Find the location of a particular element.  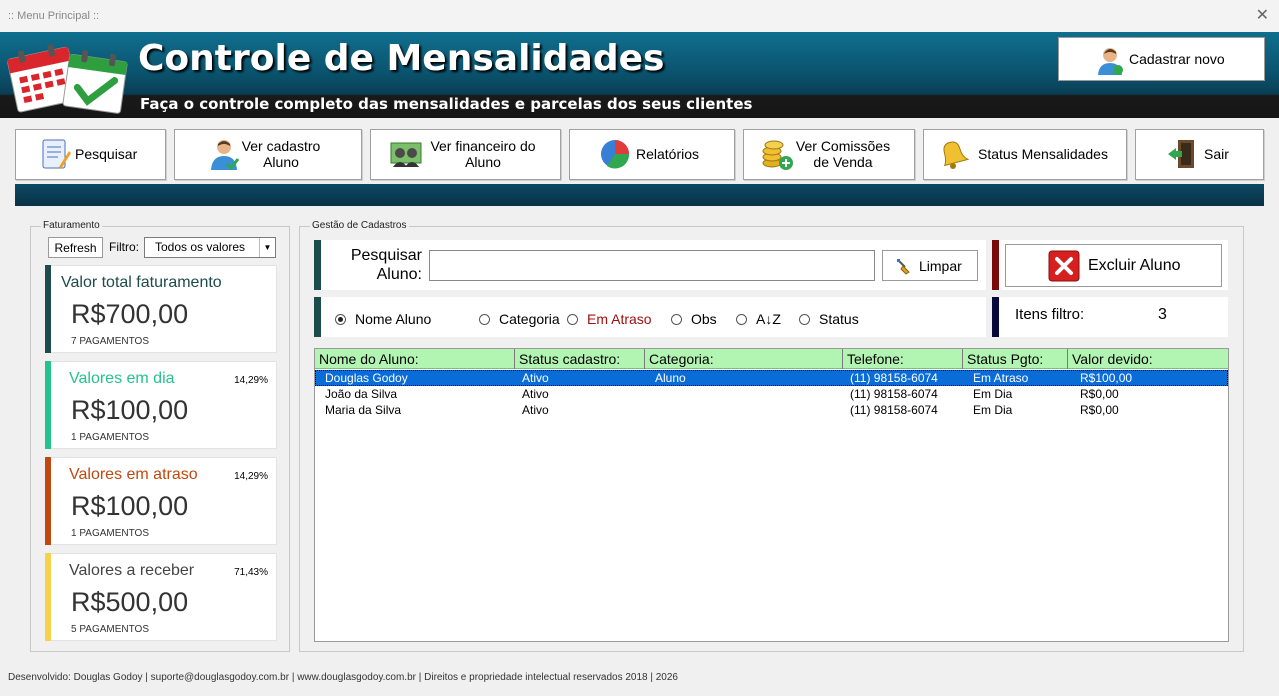

radio-obs: Obs is located at coordinates (694, 319).